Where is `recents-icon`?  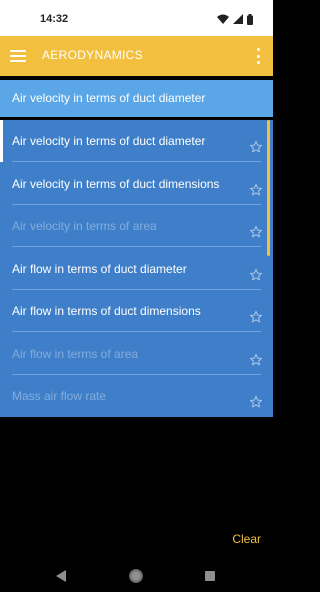
recents-icon is located at coordinates (210, 576).